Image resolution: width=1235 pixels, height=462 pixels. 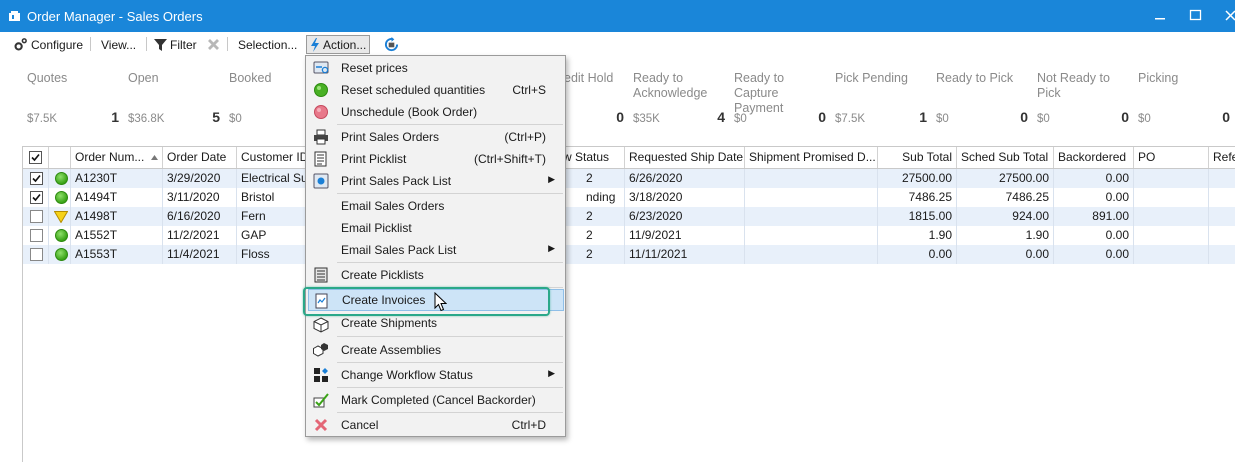 I want to click on status-column-header, so click(x=60, y=157).